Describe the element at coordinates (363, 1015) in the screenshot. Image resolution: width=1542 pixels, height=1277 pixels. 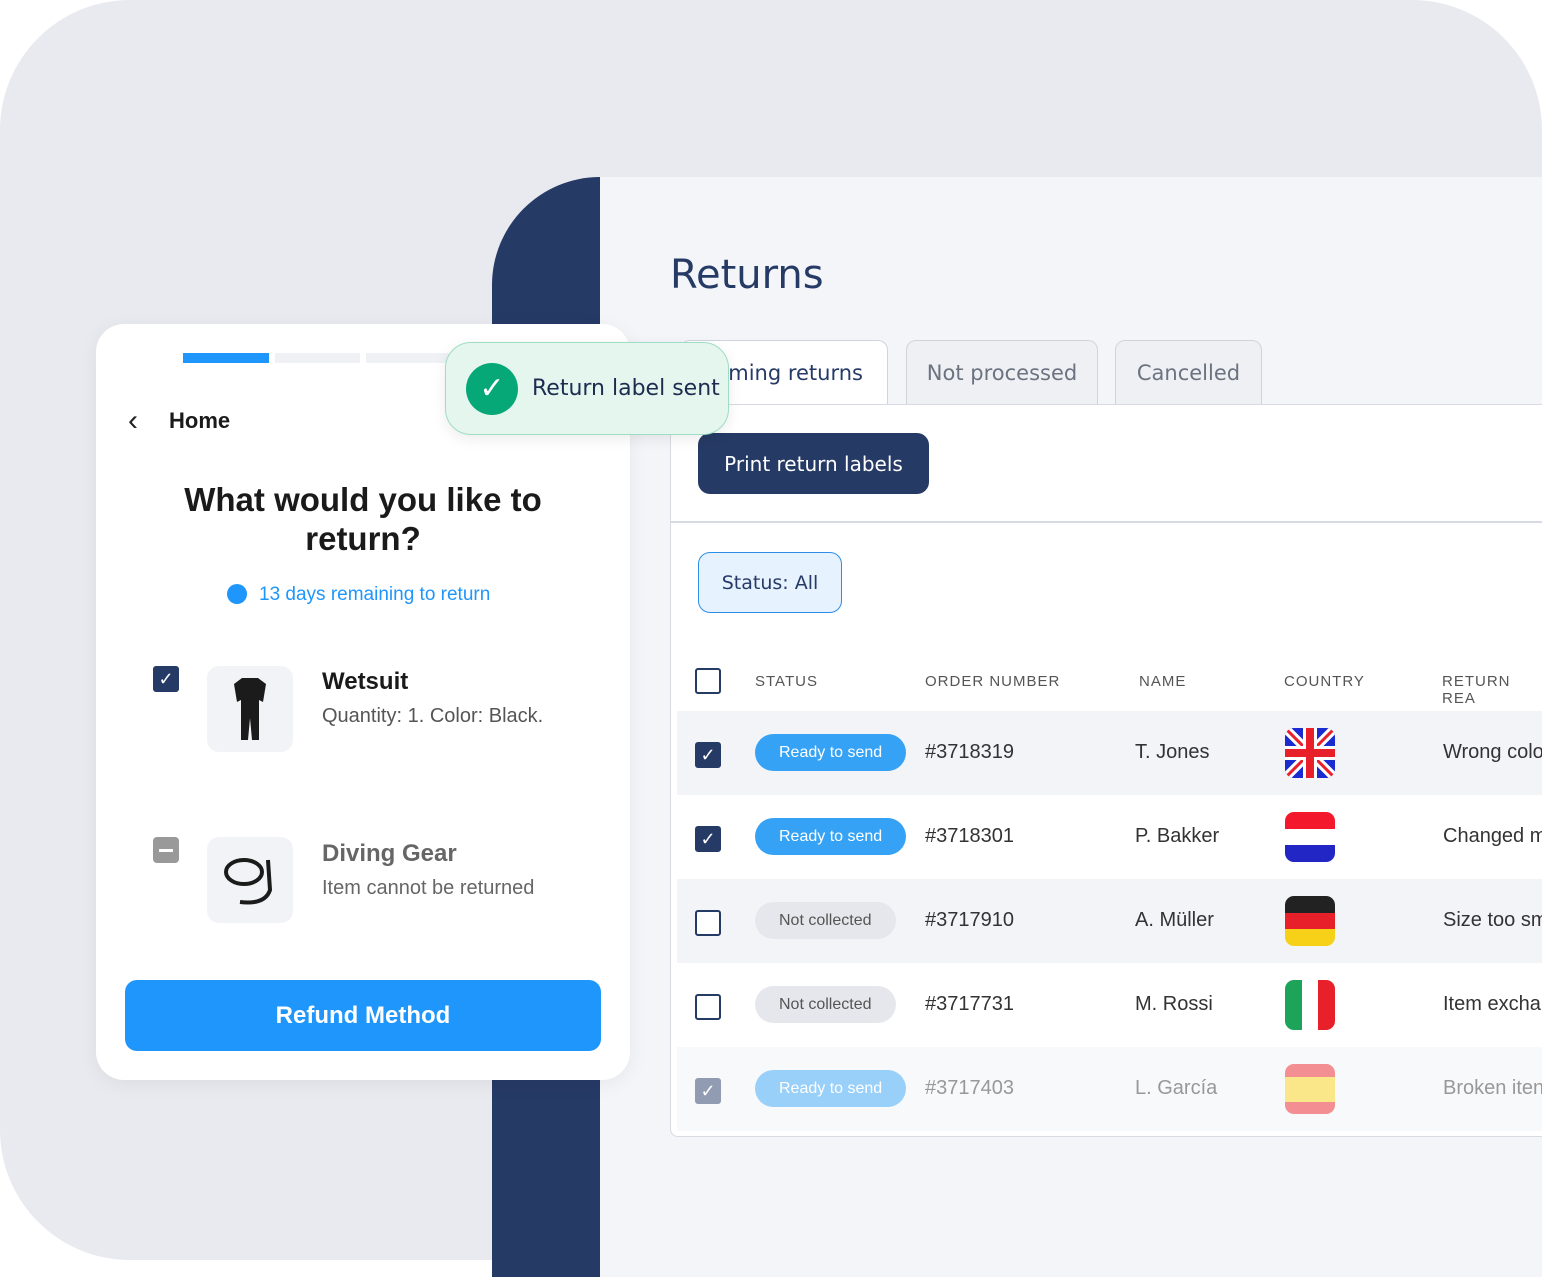
I see `refund-method-button: Refund Method` at that location.